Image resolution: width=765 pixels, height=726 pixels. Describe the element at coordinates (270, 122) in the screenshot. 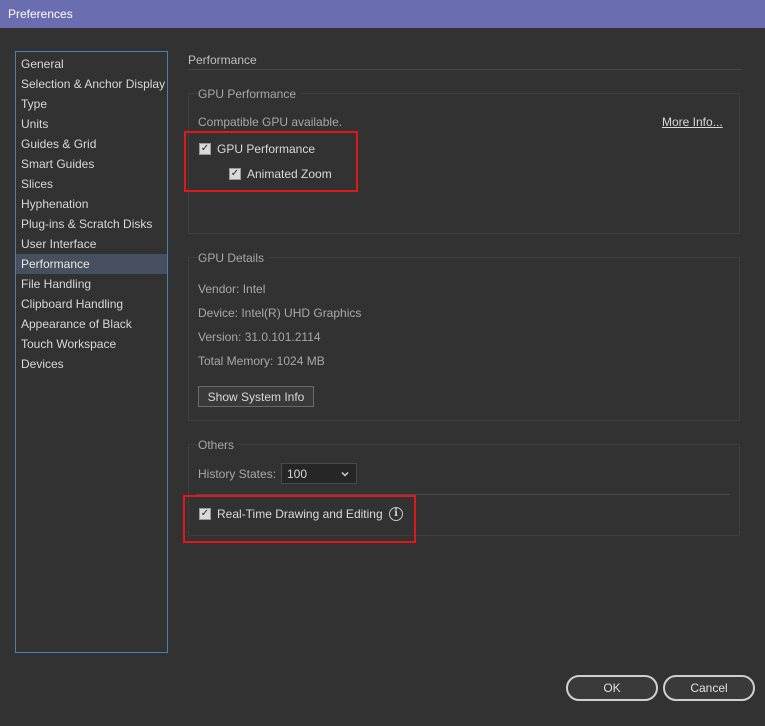

I see `gpu-status-text: Compatible GPU available.` at that location.